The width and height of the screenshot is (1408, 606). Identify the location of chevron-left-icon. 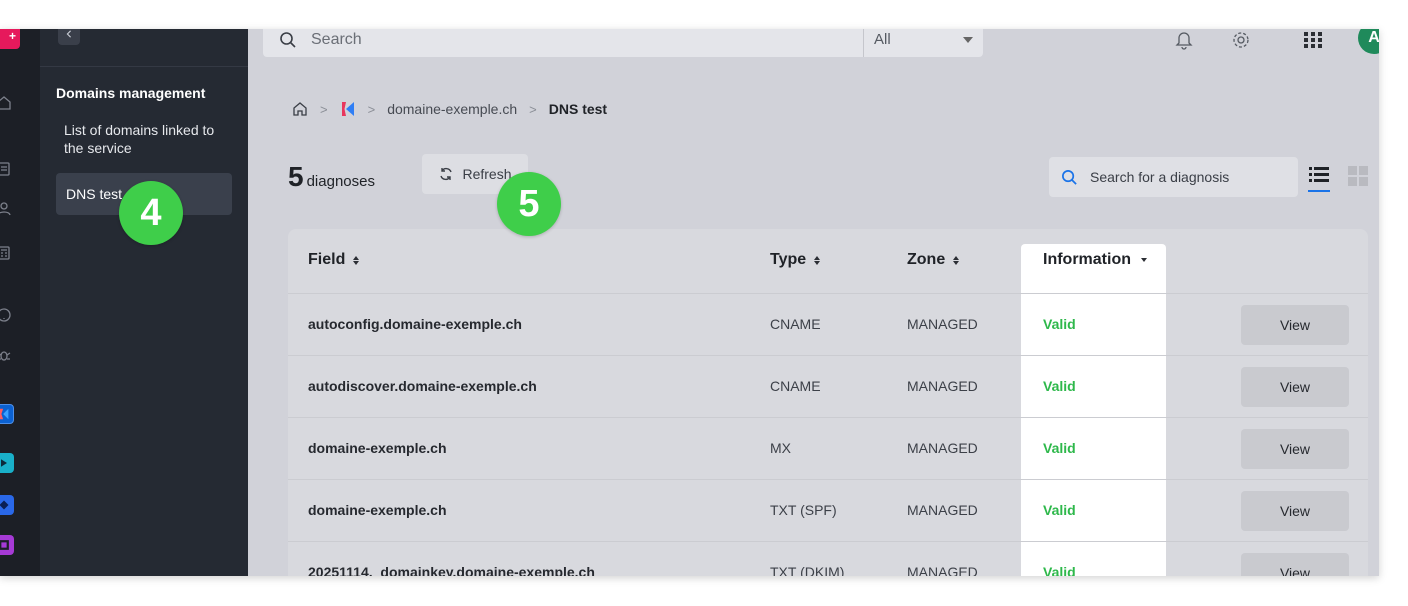
(68, 34).